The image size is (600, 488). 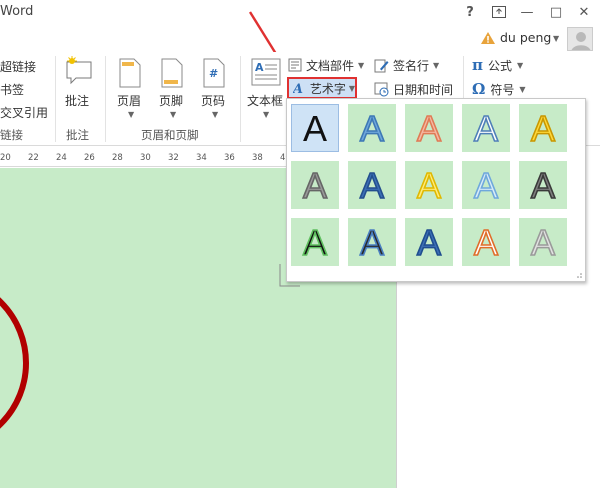 I want to click on new-comment-button: 批注, so click(x=80, y=88).